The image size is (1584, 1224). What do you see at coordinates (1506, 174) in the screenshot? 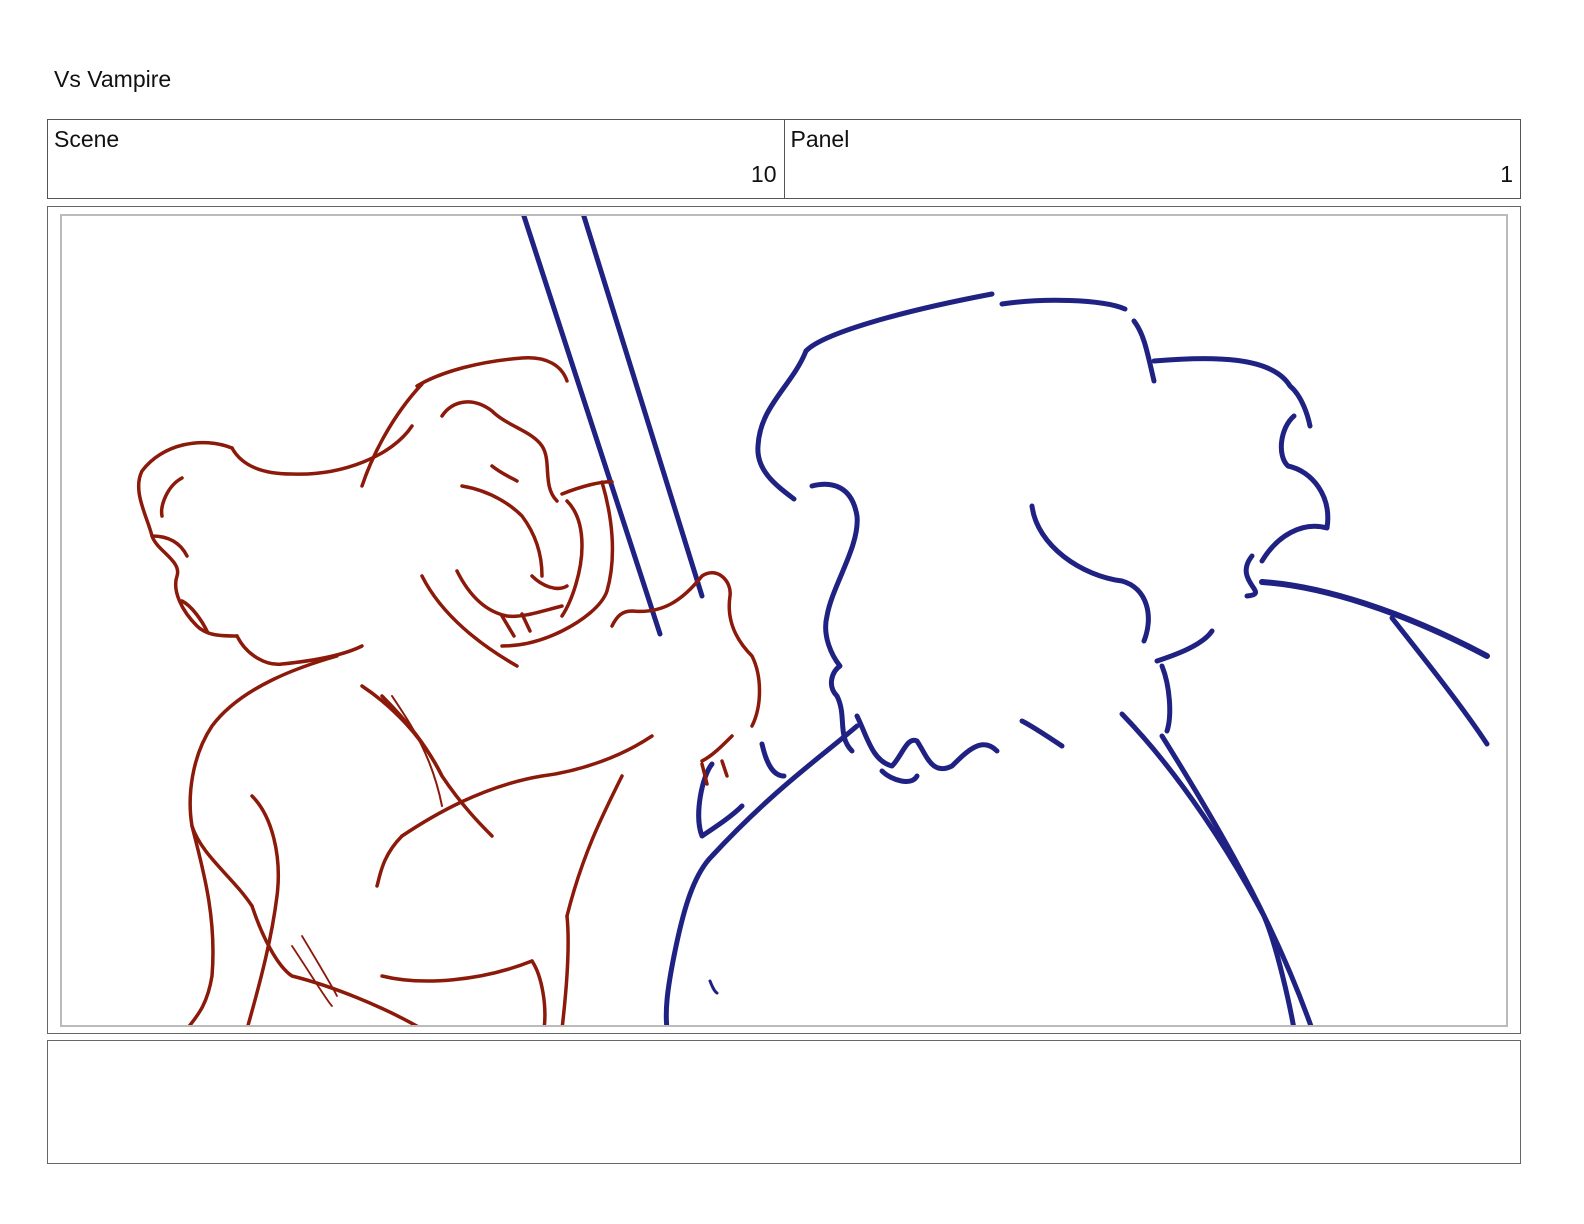
I see `panel-number: 1` at bounding box center [1506, 174].